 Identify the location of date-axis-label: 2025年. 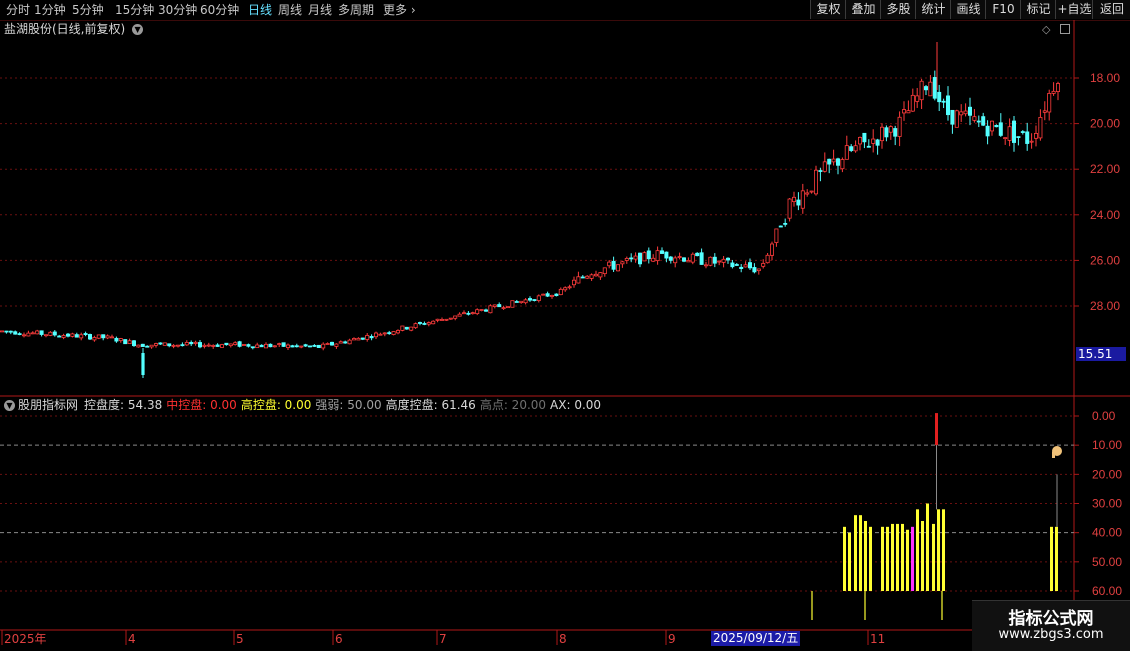
(25, 639).